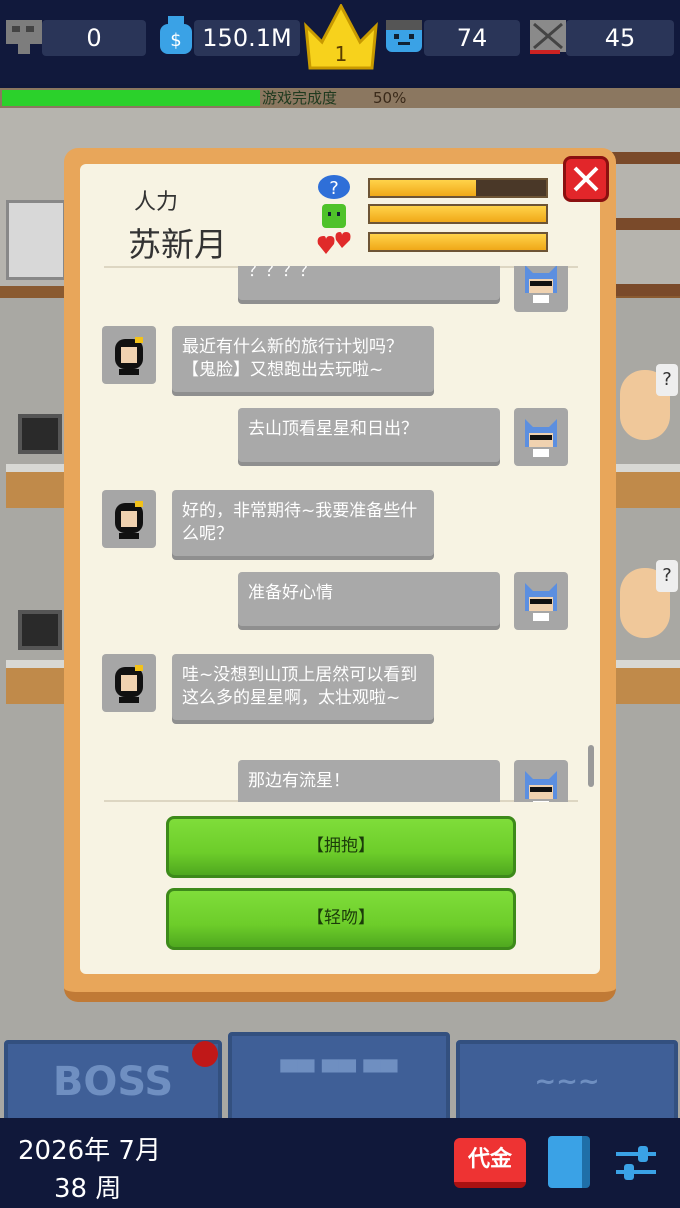 Image resolution: width=680 pixels, height=1208 pixels. Describe the element at coordinates (548, 37) in the screenshot. I see `crossed-swords-icon` at that location.